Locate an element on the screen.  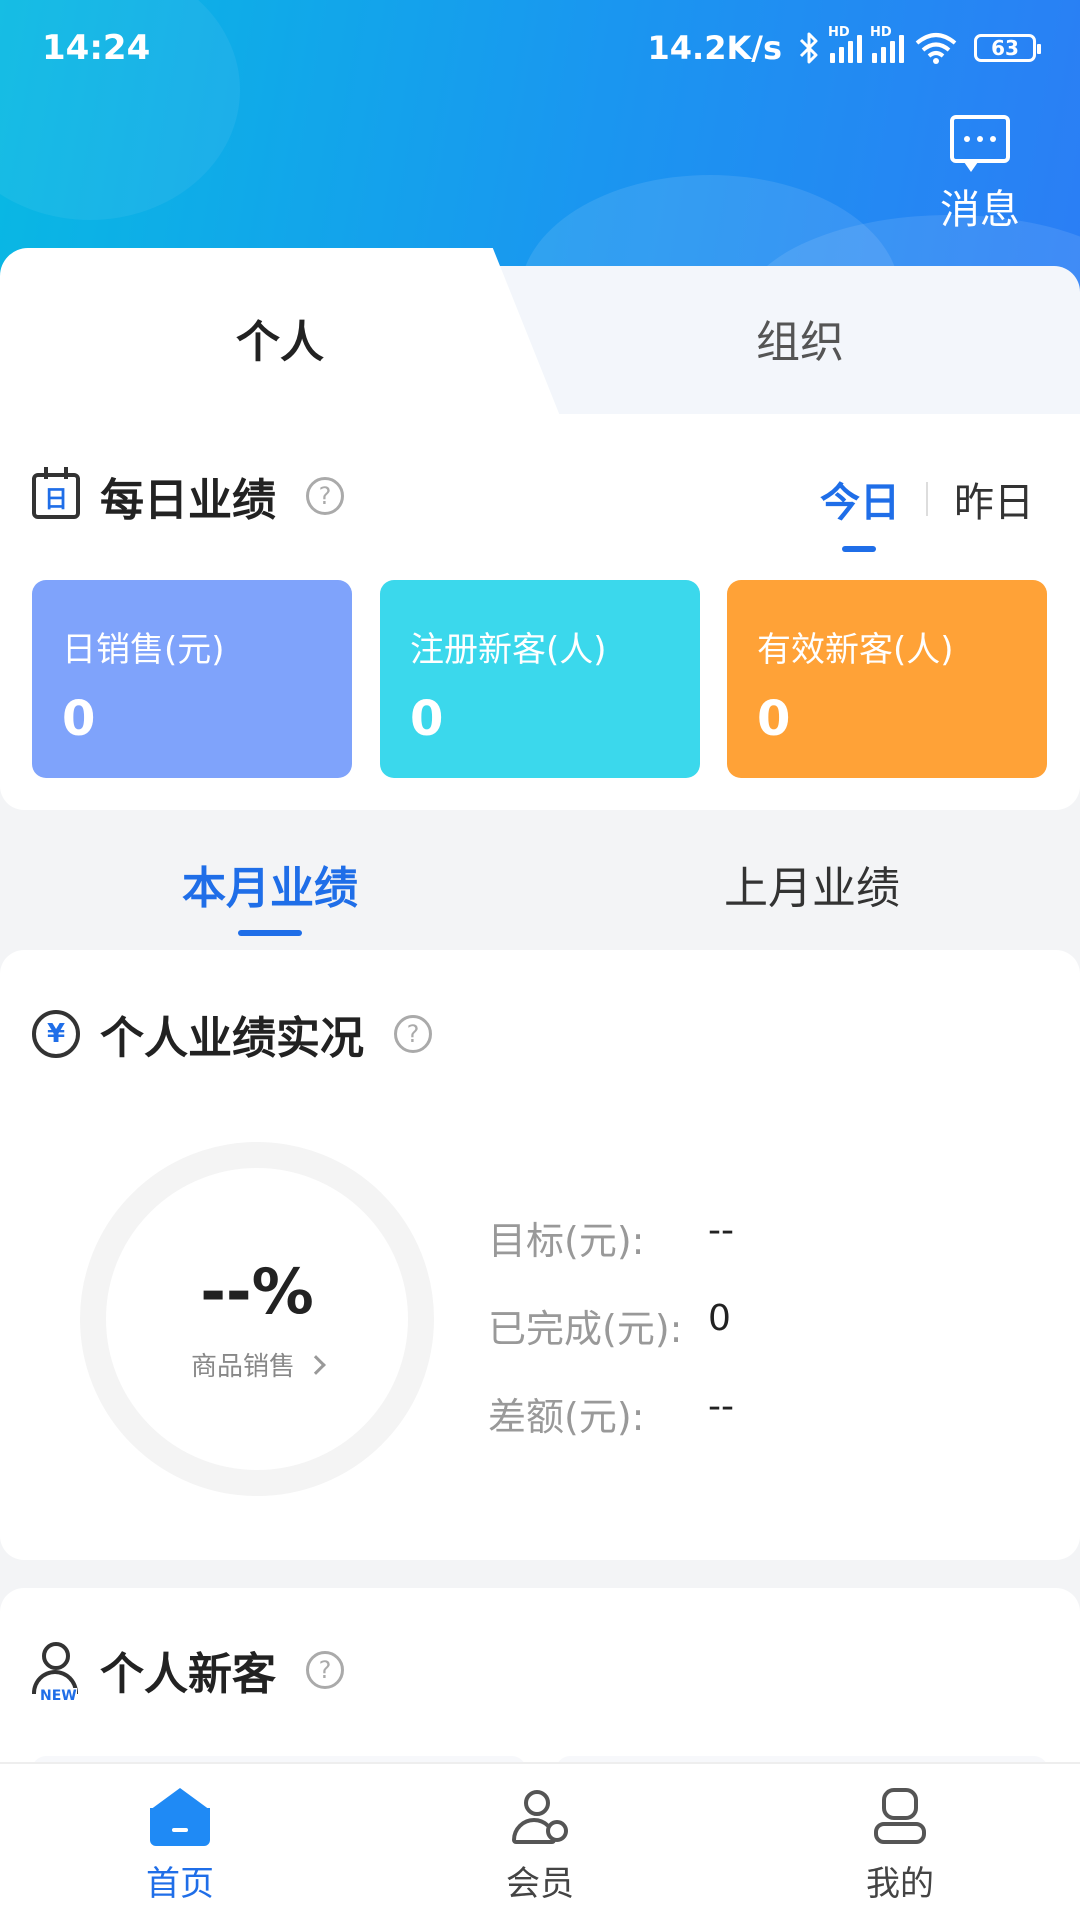
nav-members: 会员 is located at coordinates (540, 1842).